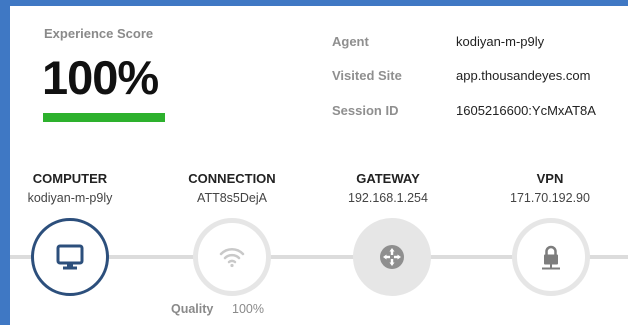 Image resolution: width=628 pixels, height=325 pixels. Describe the element at coordinates (100, 77) in the screenshot. I see `experience-score-value: 100%` at that location.